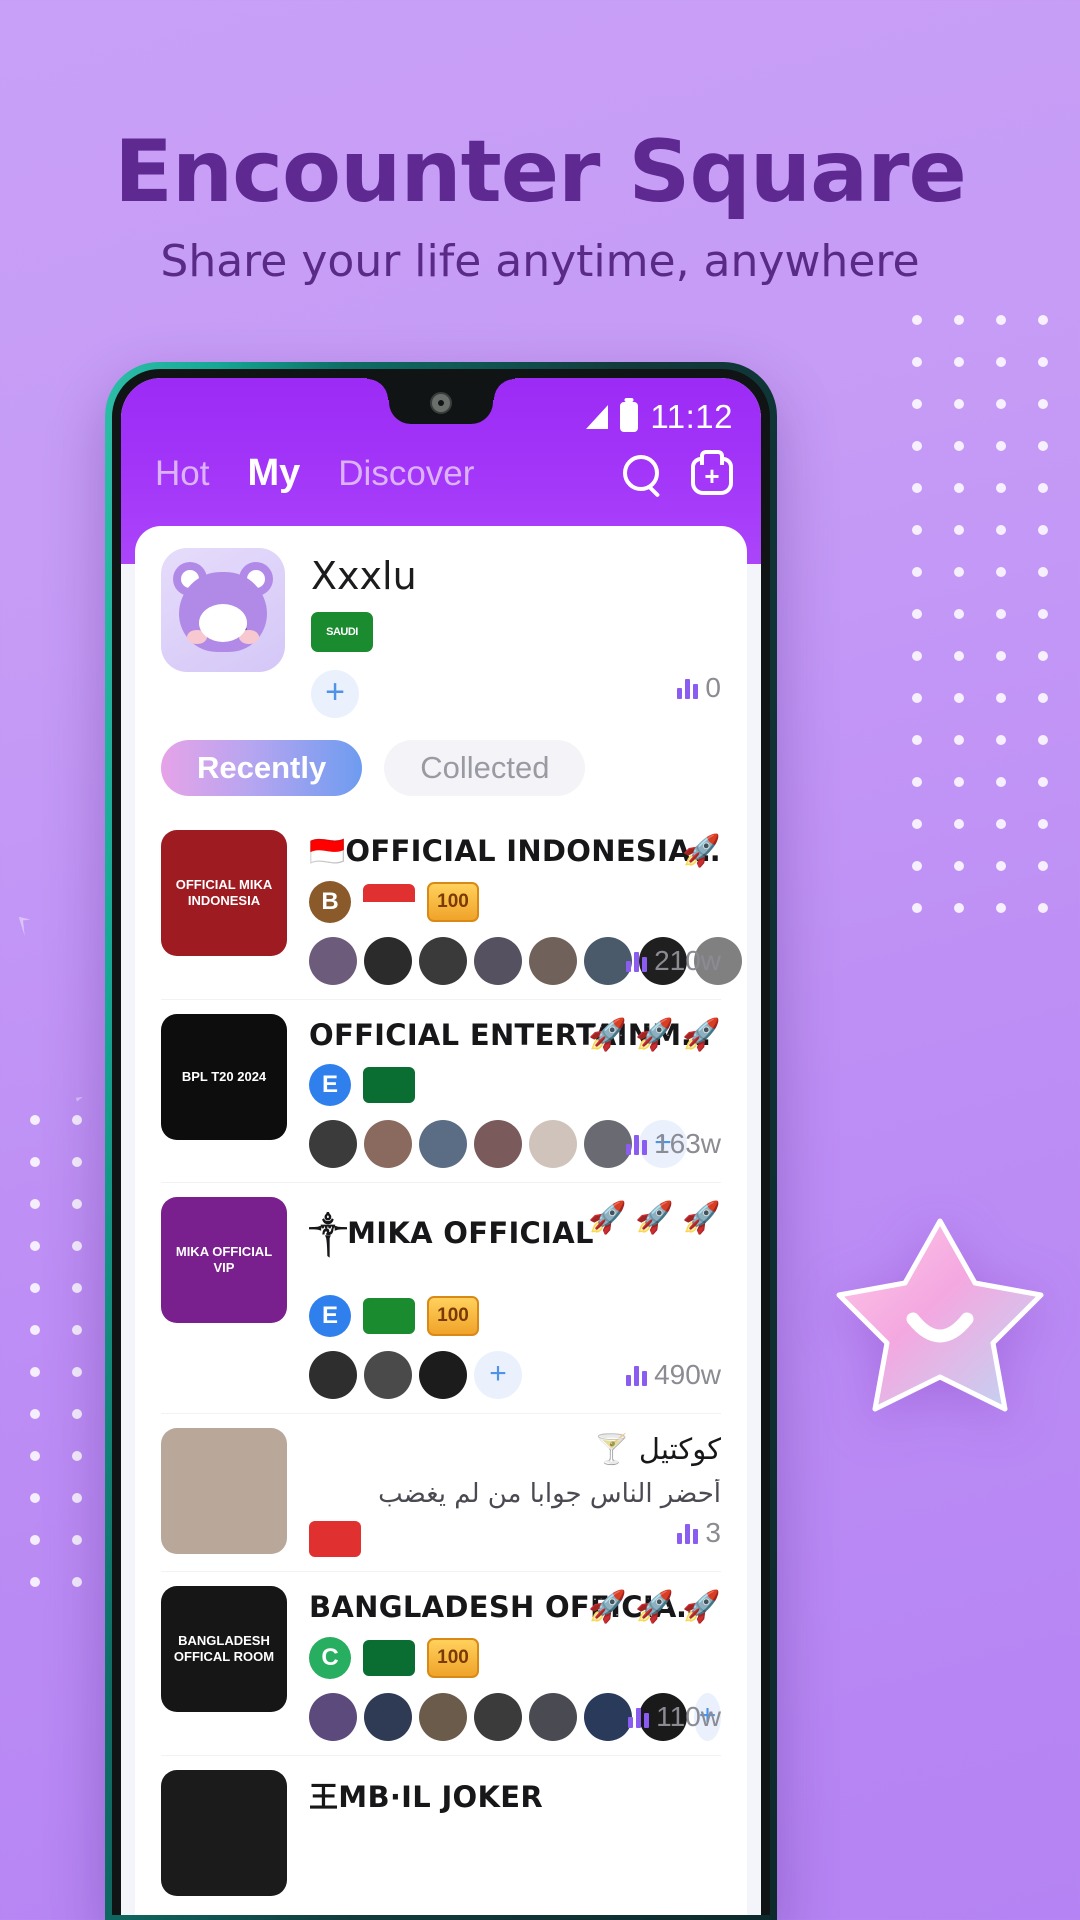 Image resolution: width=1080 pixels, height=1920 pixels. What do you see at coordinates (224, 893) in the screenshot?
I see `room-thumbnail: OFFICIAL MIKA INDONESIA` at bounding box center [224, 893].